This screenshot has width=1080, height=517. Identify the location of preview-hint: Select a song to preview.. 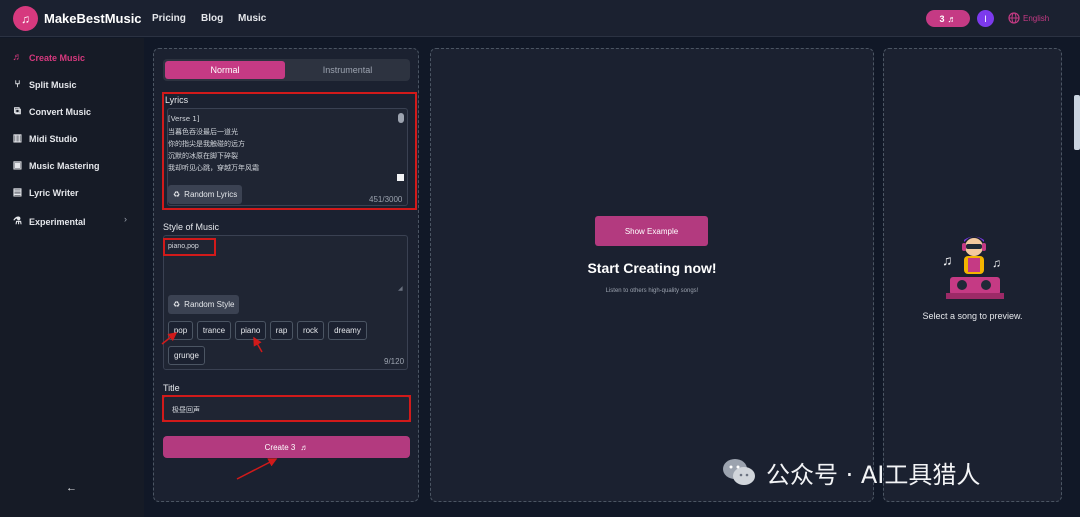
(972, 316).